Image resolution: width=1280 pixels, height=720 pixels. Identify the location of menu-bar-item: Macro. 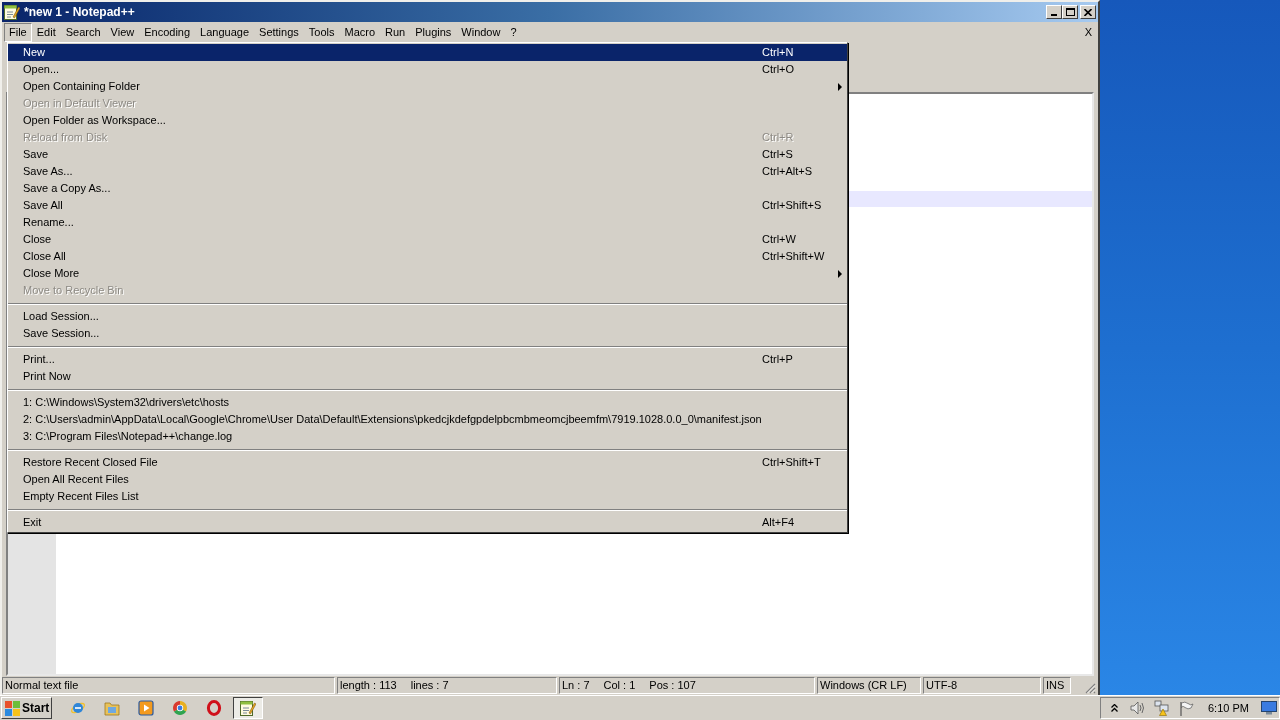
(360, 32).